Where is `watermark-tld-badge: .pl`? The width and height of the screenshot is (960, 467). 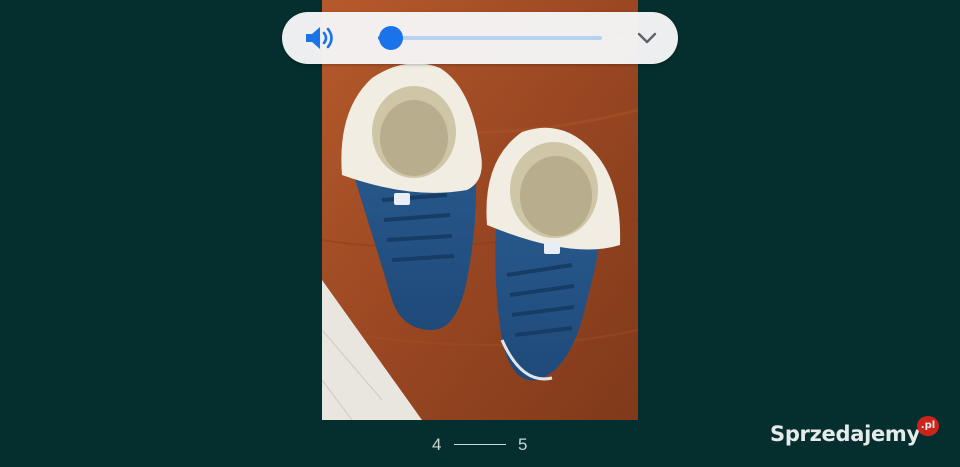 watermark-tld-badge: .pl is located at coordinates (928, 426).